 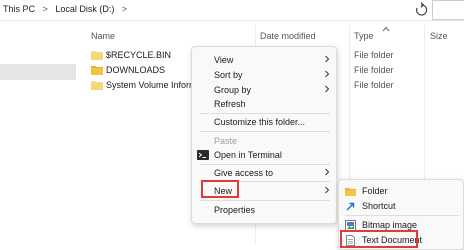 I want to click on sort-ascending-icon, so click(x=386, y=29).